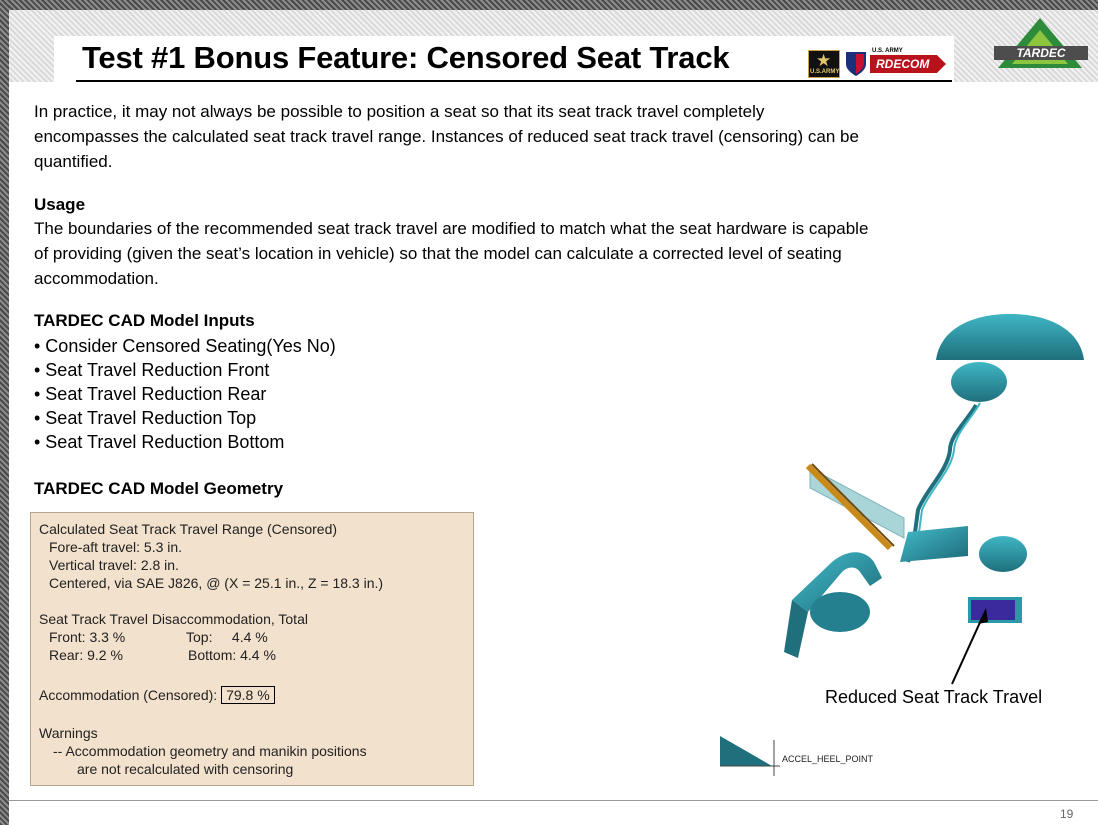 The width and height of the screenshot is (1098, 825). Describe the element at coordinates (185, 769) in the screenshot. I see `warning-line-2: are not recalculated with censoring` at that location.